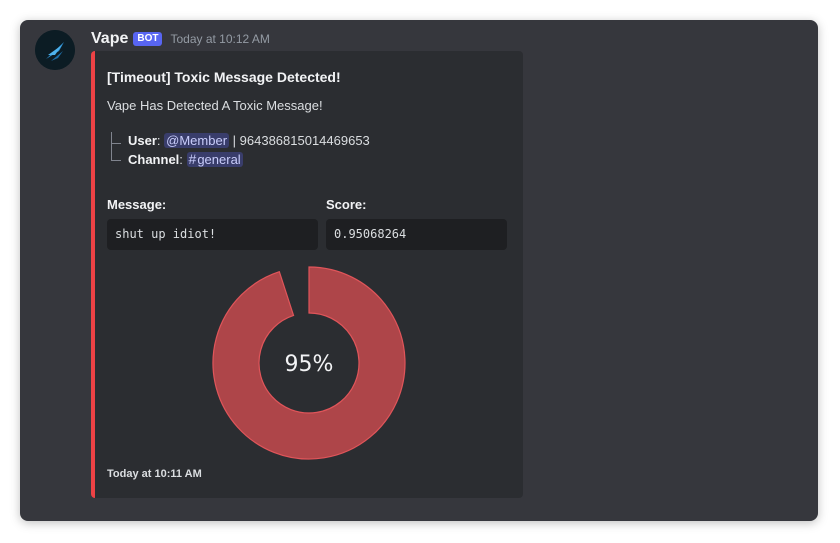  I want to click on tree-branch-icon, so click(116, 151).